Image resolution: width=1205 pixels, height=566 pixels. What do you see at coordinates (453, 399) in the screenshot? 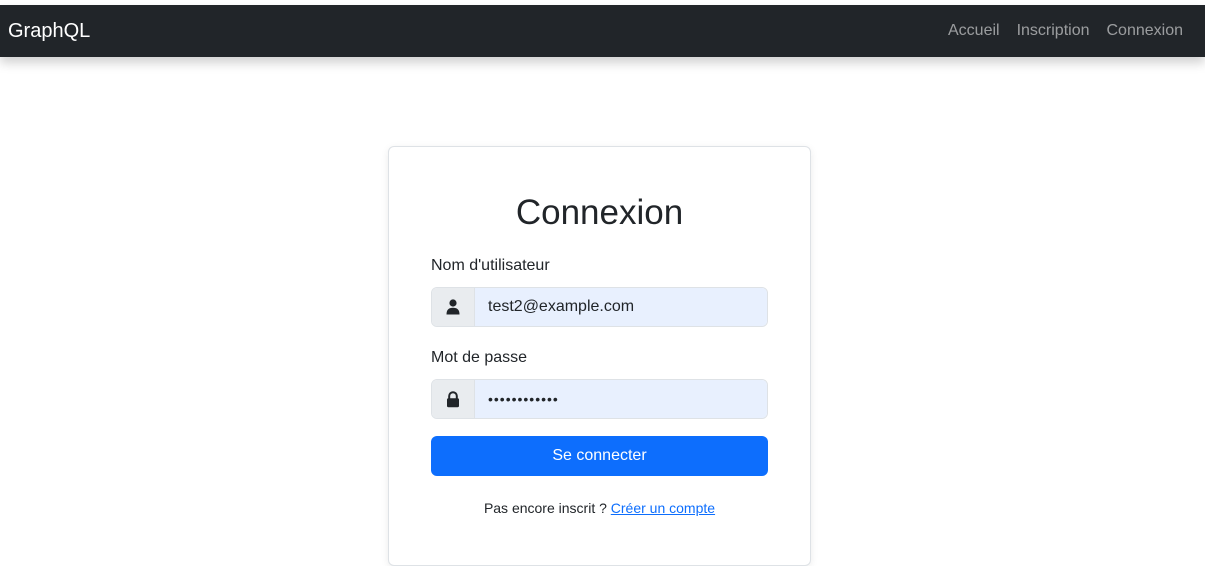
I see `lock-icon` at bounding box center [453, 399].